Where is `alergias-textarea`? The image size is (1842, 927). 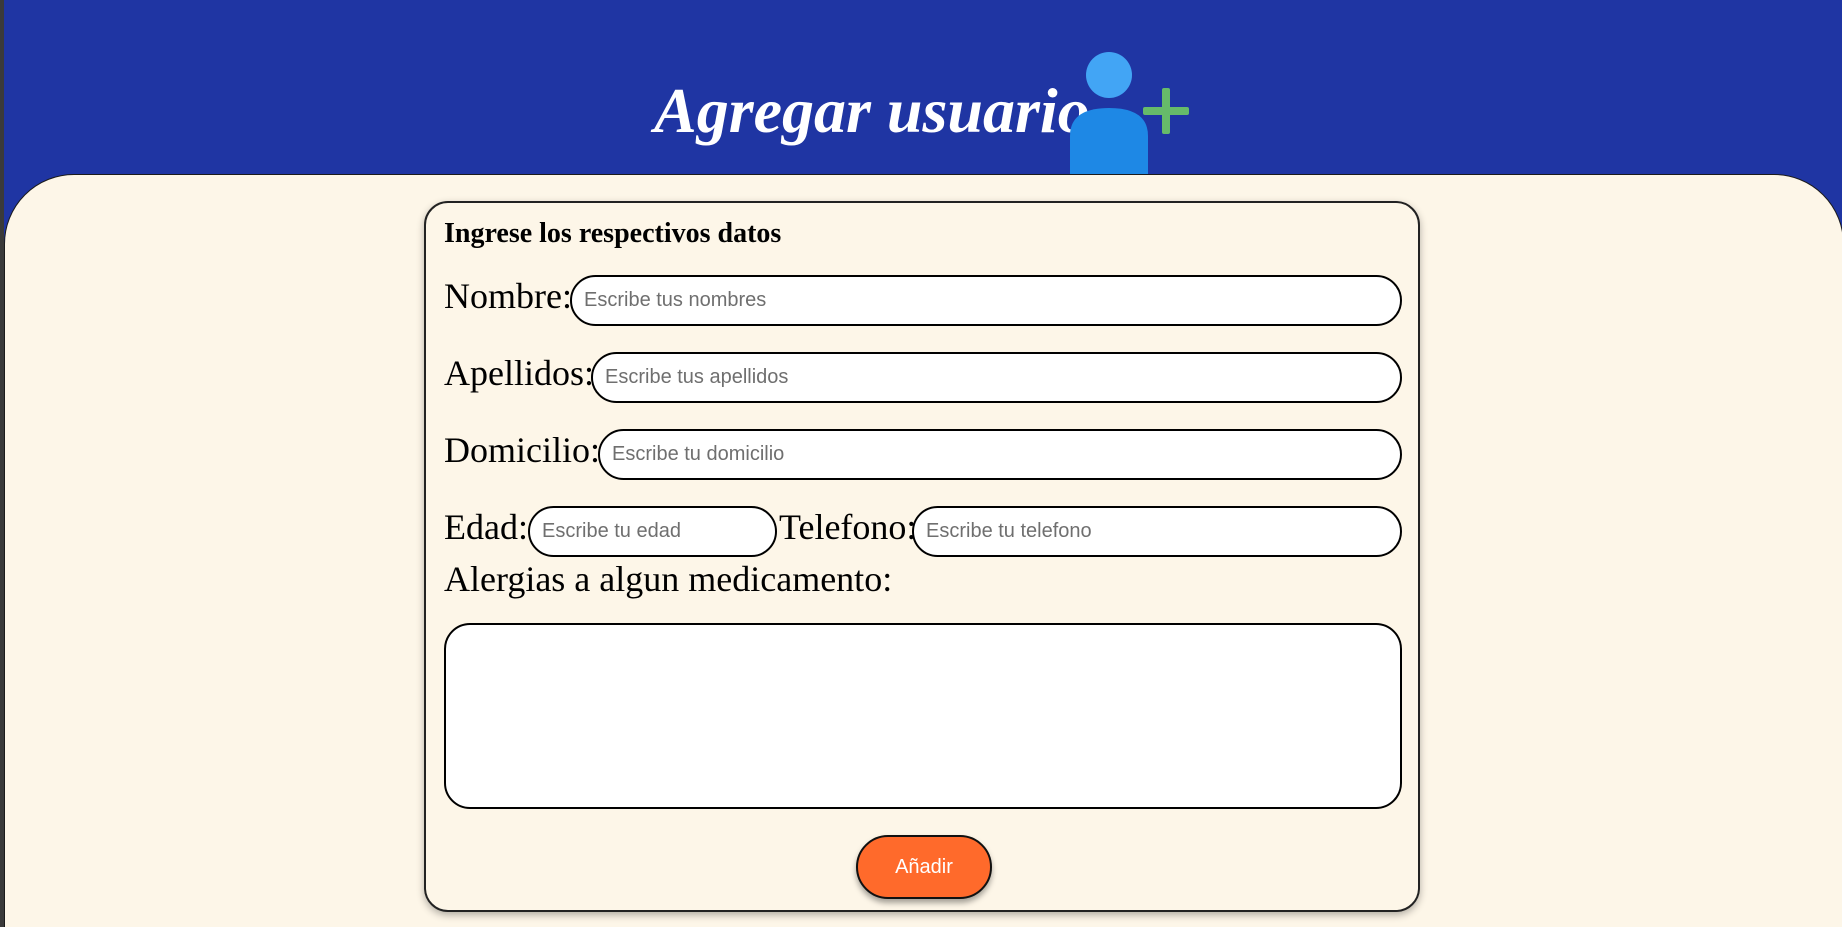 alergias-textarea is located at coordinates (923, 716).